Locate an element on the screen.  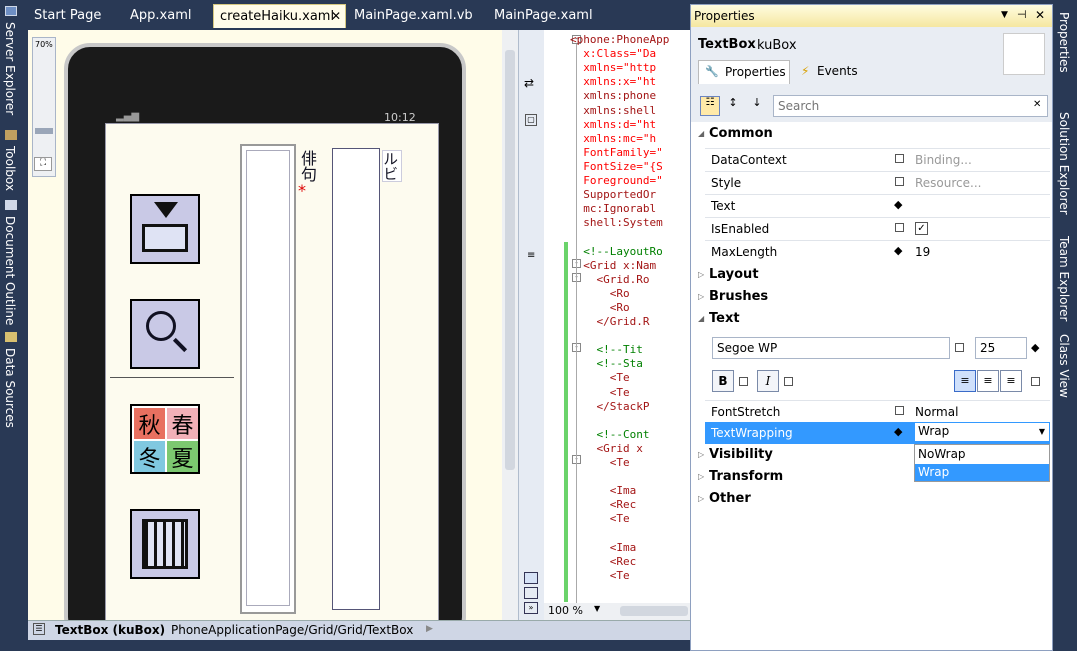
splitter-handle: ≡ is located at coordinates (531, 255).